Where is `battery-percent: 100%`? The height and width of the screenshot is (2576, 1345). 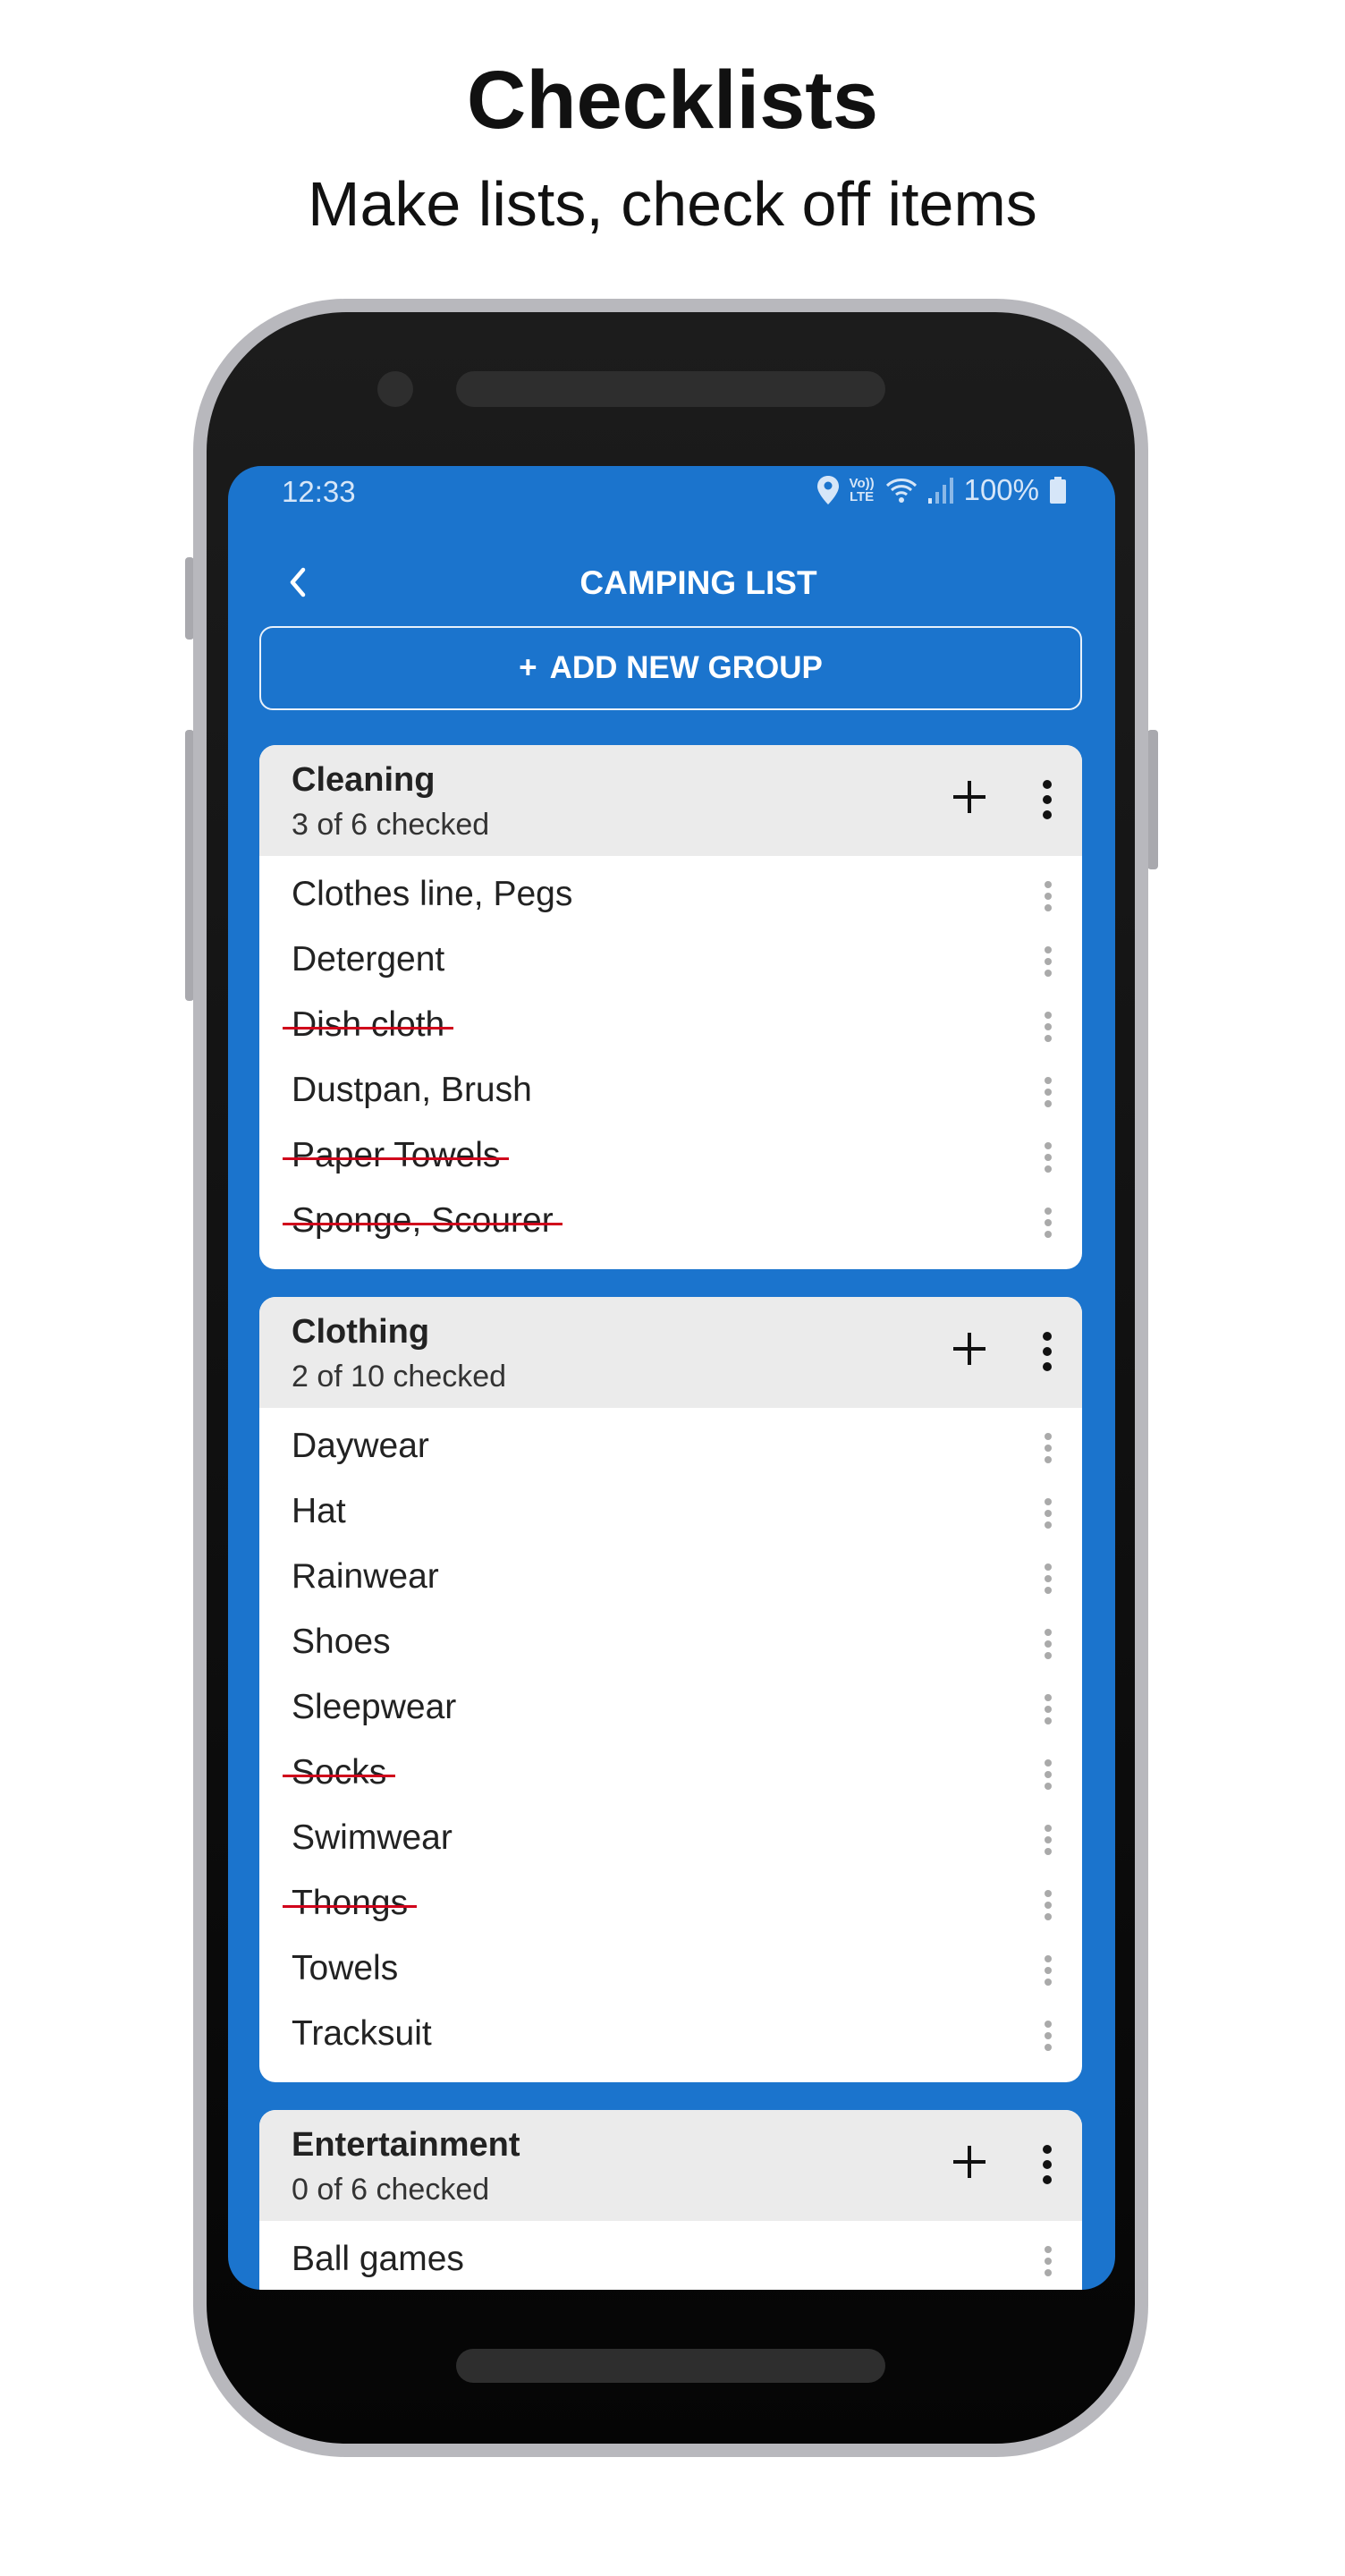 battery-percent: 100% is located at coordinates (1001, 489).